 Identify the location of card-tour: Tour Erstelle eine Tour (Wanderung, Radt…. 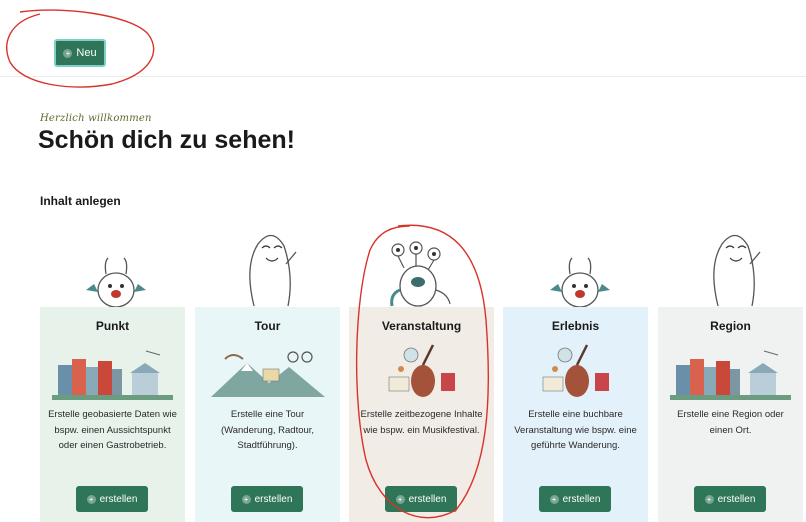
(267, 414).